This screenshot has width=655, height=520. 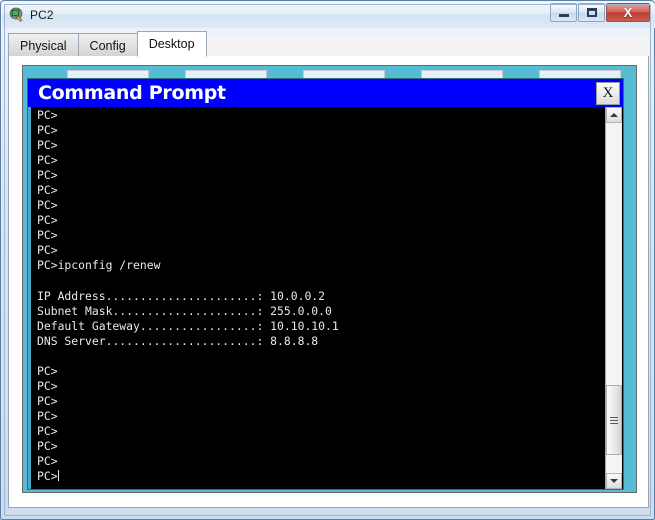 I want to click on tab-desktop-label: Desktop, so click(x=171, y=44).